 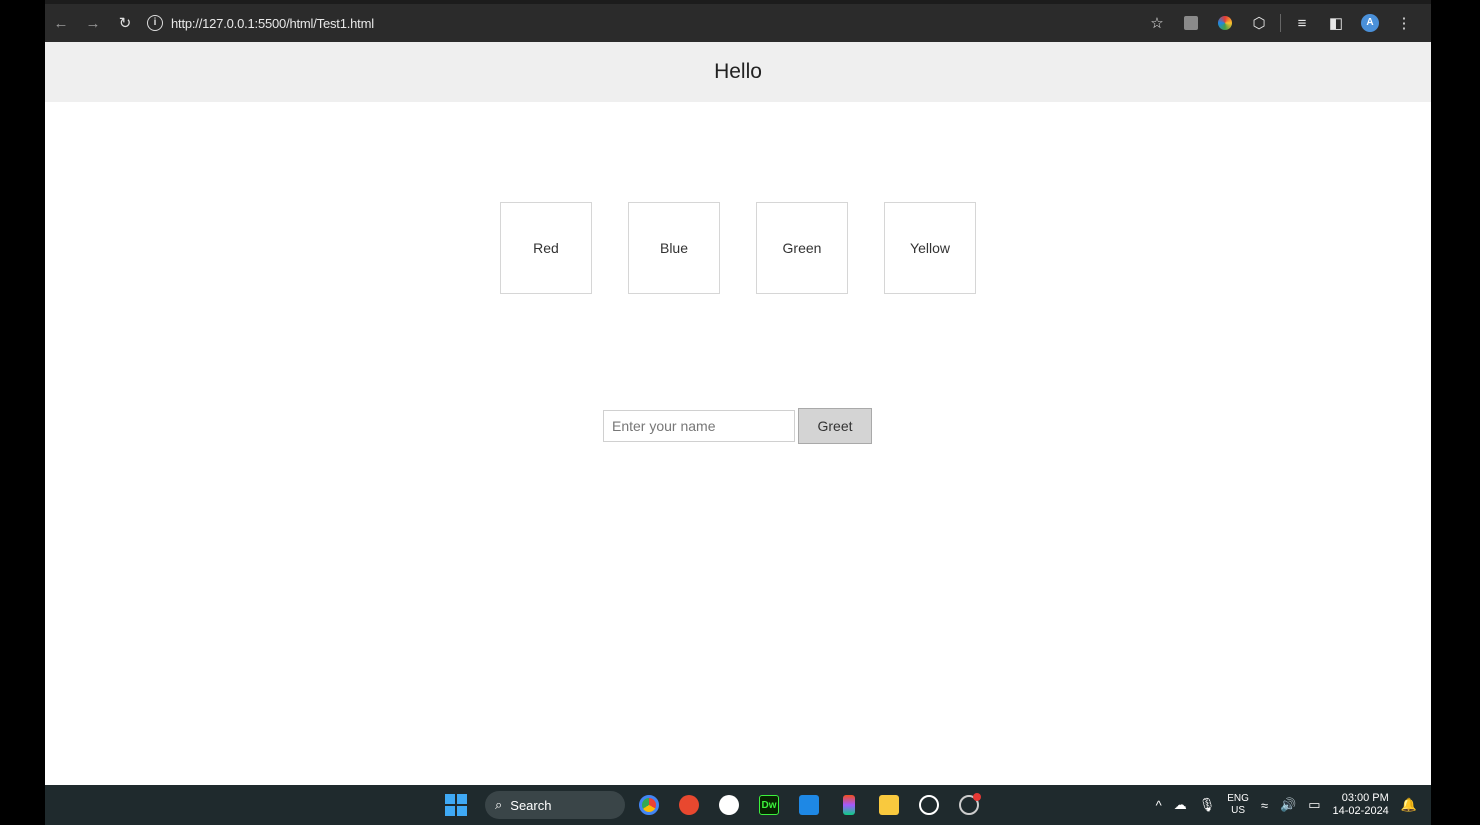 I want to click on address-bar: i http://127.0.0.1:5500/html/Test1.html, so click(x=260, y=23).